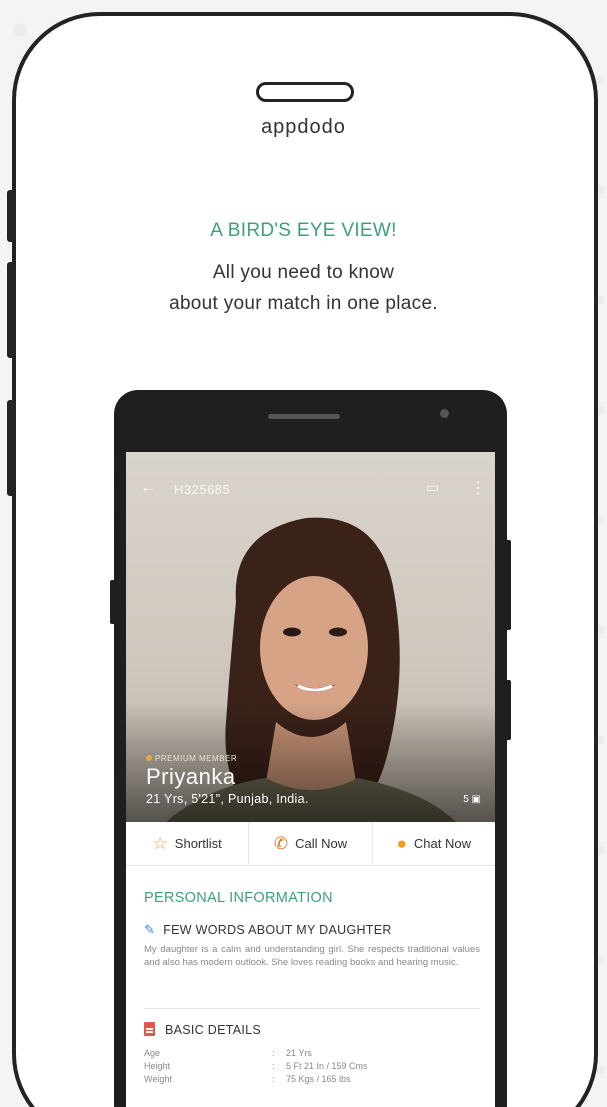  What do you see at coordinates (196, 758) in the screenshot?
I see `premium-label: PREMIUM MEMBER` at bounding box center [196, 758].